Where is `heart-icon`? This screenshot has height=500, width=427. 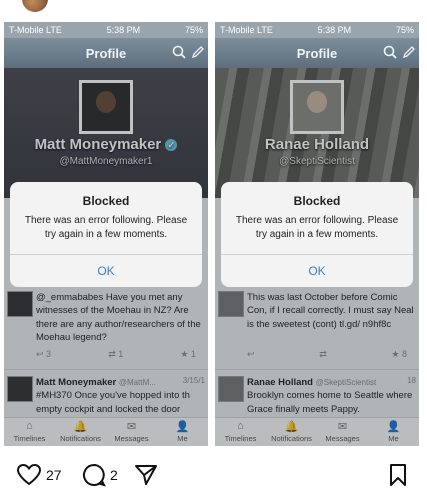 heart-icon is located at coordinates (29, 475).